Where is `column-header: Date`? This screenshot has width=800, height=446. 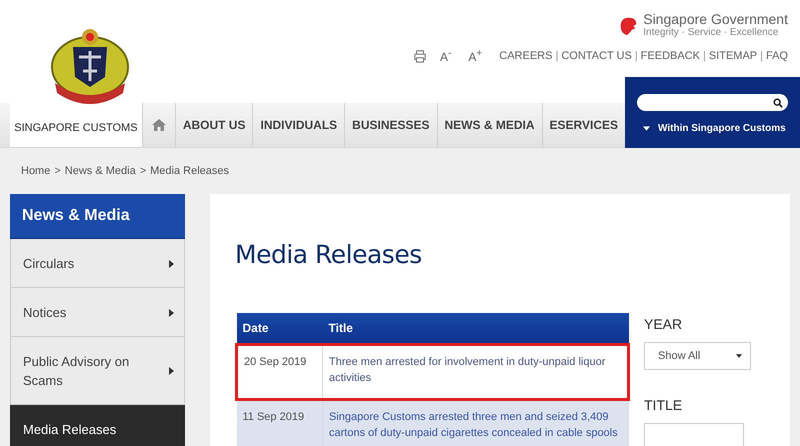 column-header: Date is located at coordinates (279, 328).